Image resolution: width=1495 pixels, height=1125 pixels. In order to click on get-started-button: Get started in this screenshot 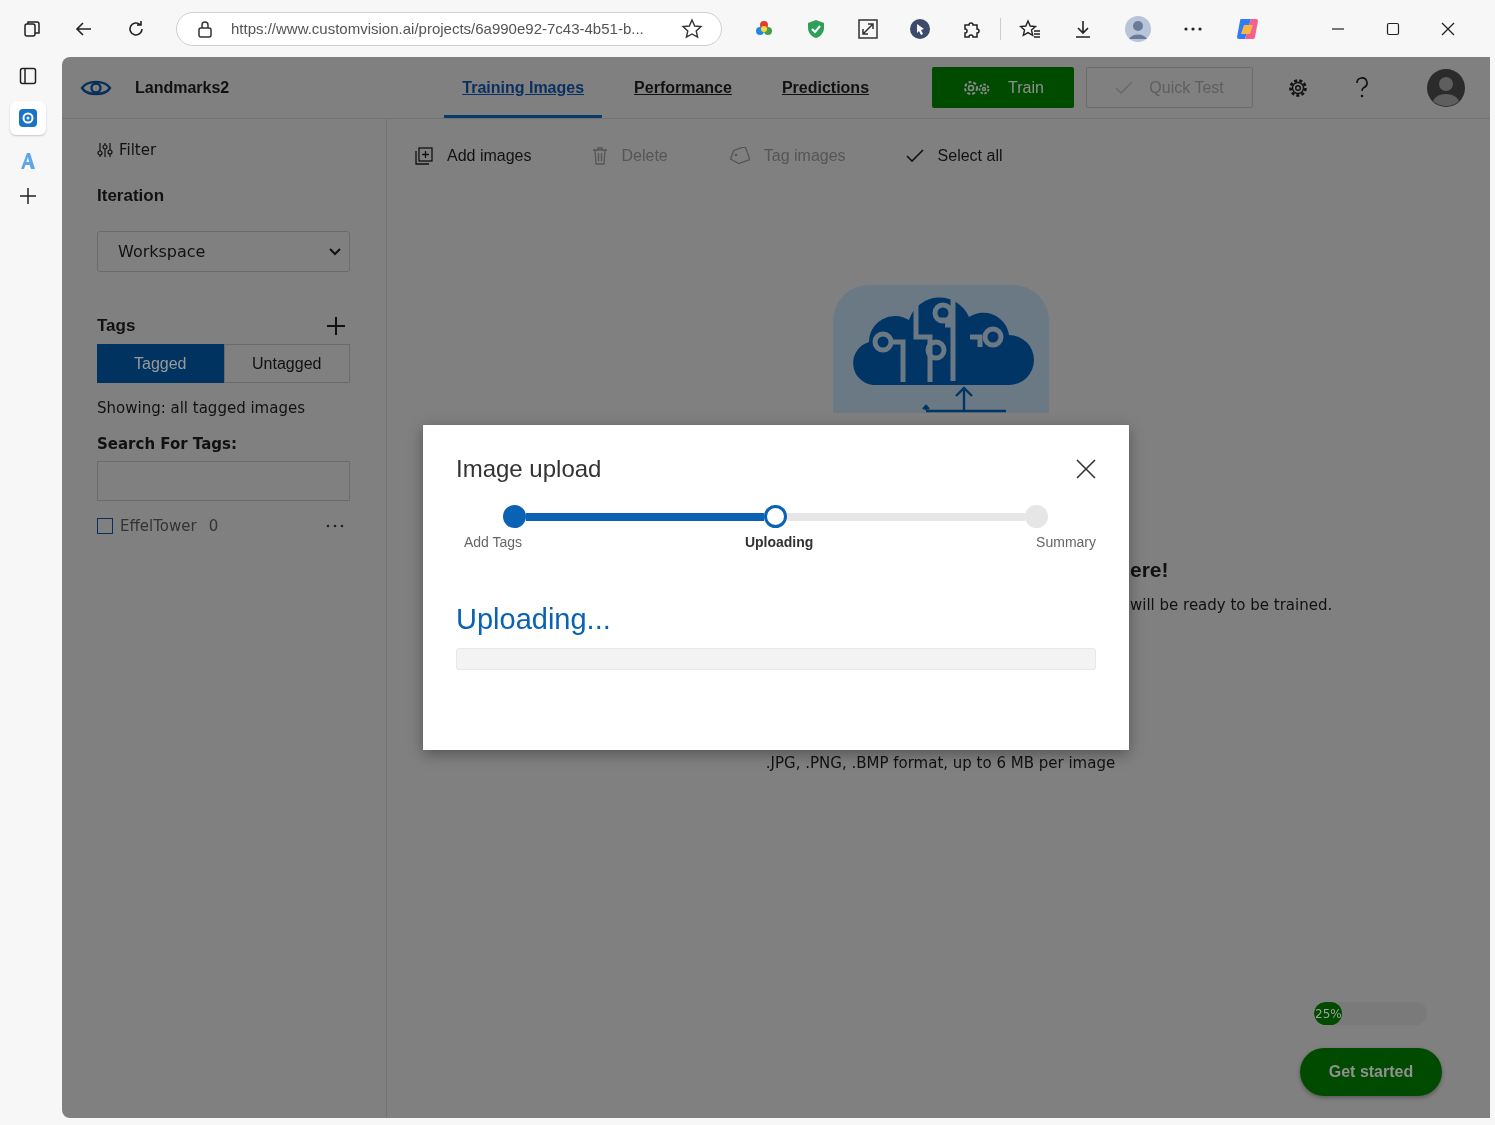, I will do `click(1371, 1072)`.